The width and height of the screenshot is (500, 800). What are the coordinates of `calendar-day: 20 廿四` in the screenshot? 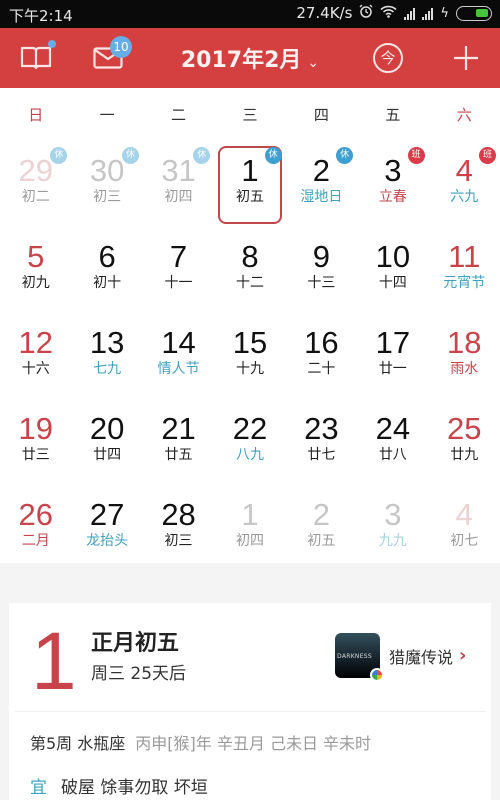 It's located at (106, 441).